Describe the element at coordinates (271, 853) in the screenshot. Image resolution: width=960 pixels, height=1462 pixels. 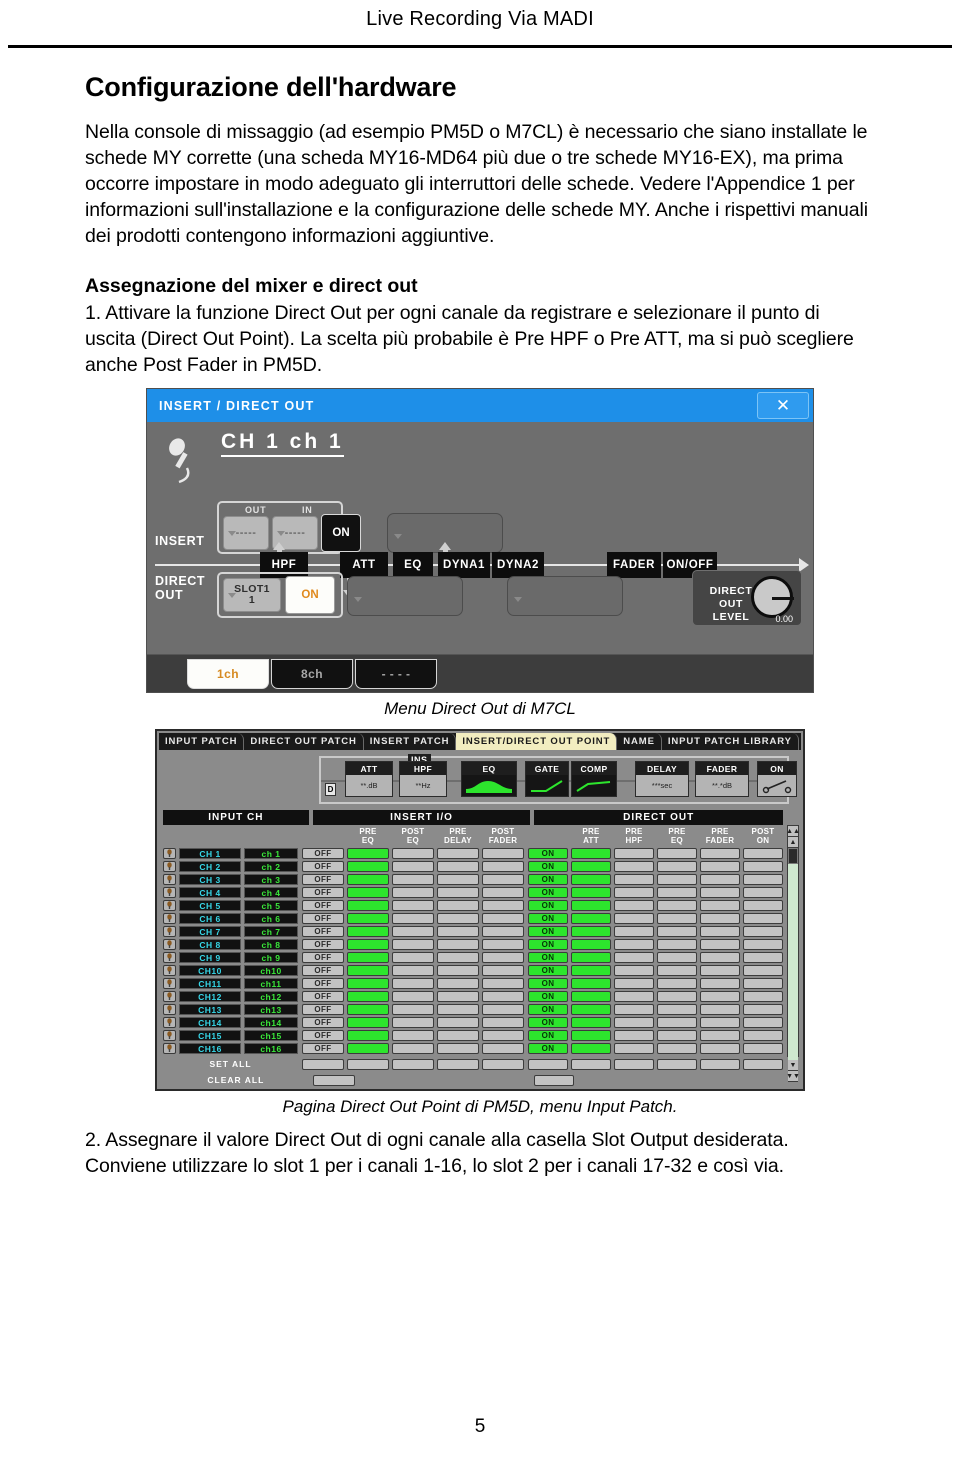
I see `channel-name-cell: ch 1` at that location.